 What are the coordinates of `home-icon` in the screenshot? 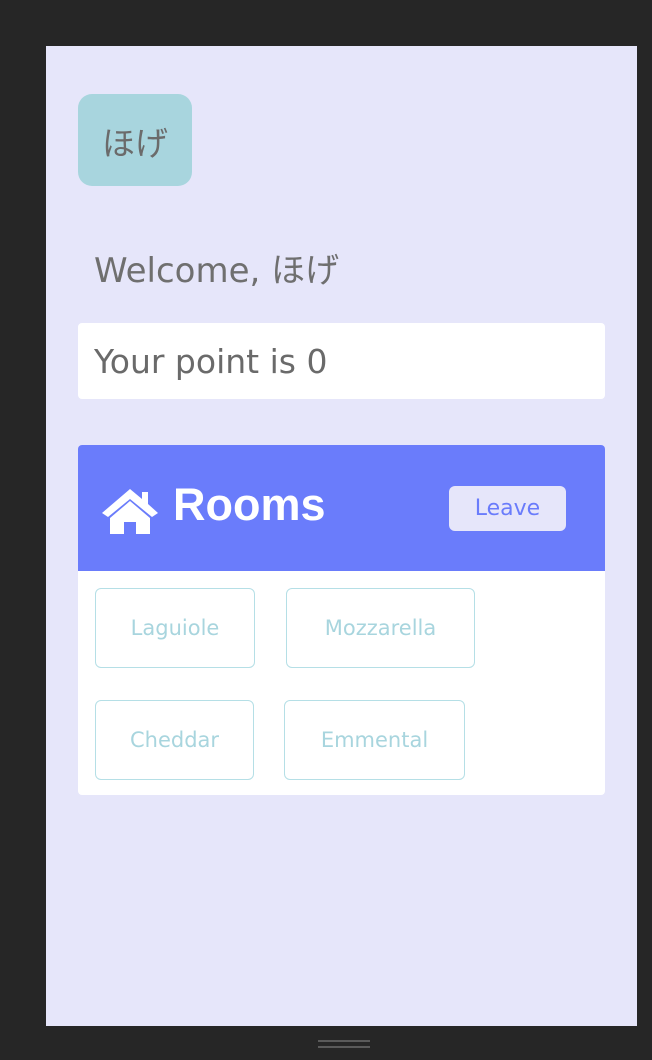 It's located at (130, 511).